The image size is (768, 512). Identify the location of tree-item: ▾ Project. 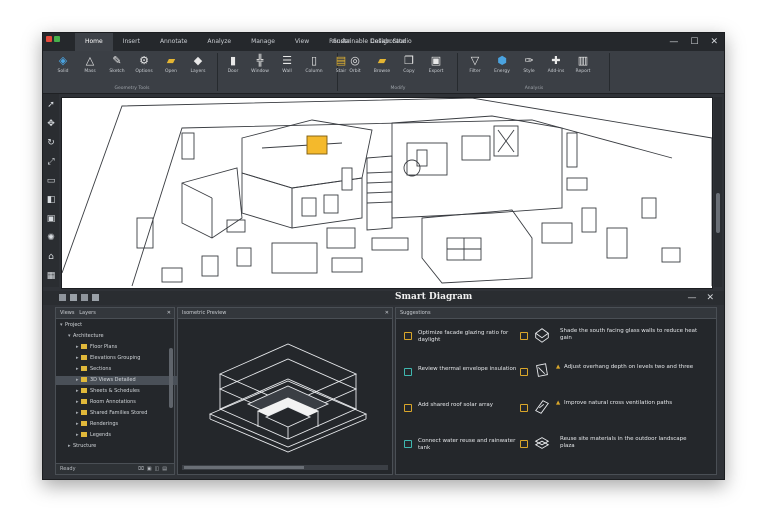
(112, 325).